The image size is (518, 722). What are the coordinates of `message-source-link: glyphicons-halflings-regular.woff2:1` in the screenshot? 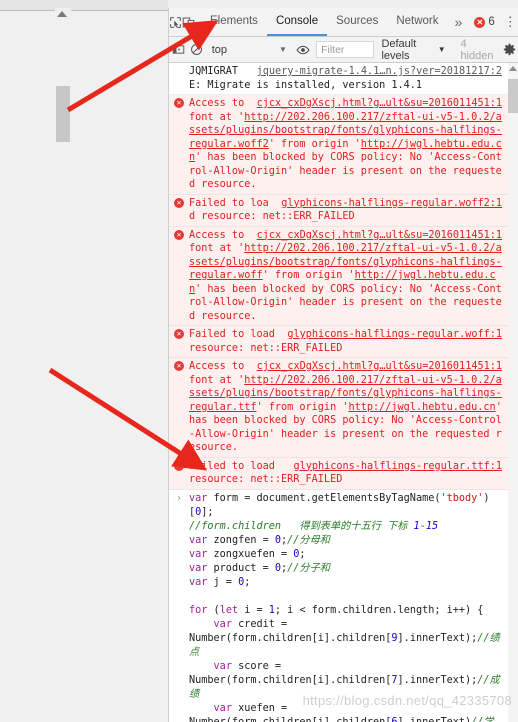 It's located at (391, 204).